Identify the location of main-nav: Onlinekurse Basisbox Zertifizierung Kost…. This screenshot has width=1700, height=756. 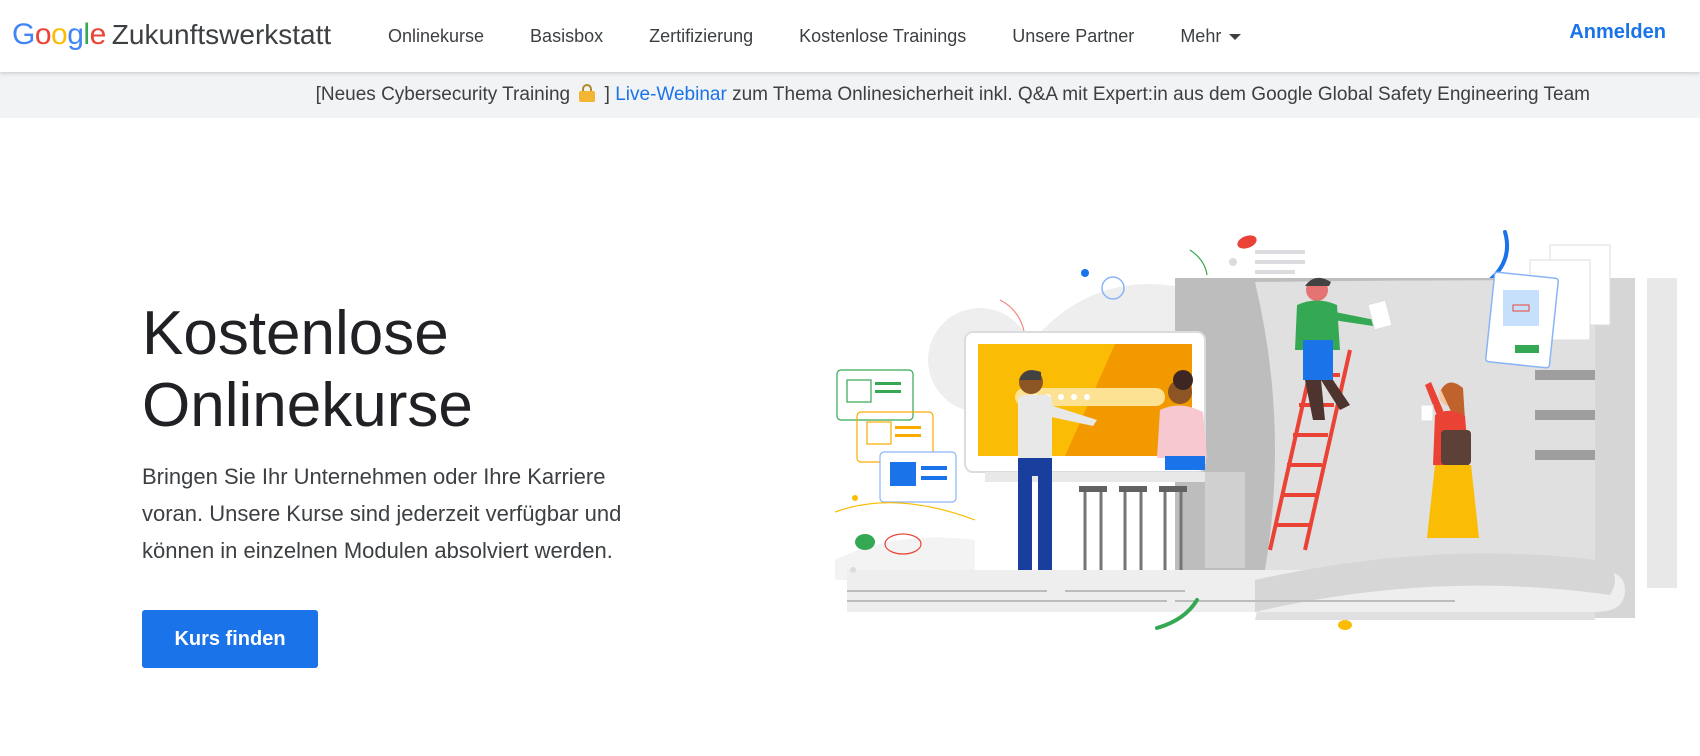
(837, 36).